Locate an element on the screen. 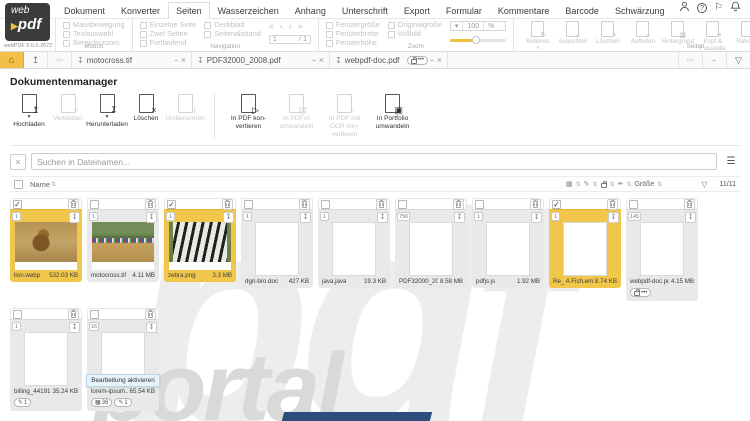 The width and height of the screenshot is (750, 421). nav-arrow-icon: ‹ is located at coordinates (281, 26).